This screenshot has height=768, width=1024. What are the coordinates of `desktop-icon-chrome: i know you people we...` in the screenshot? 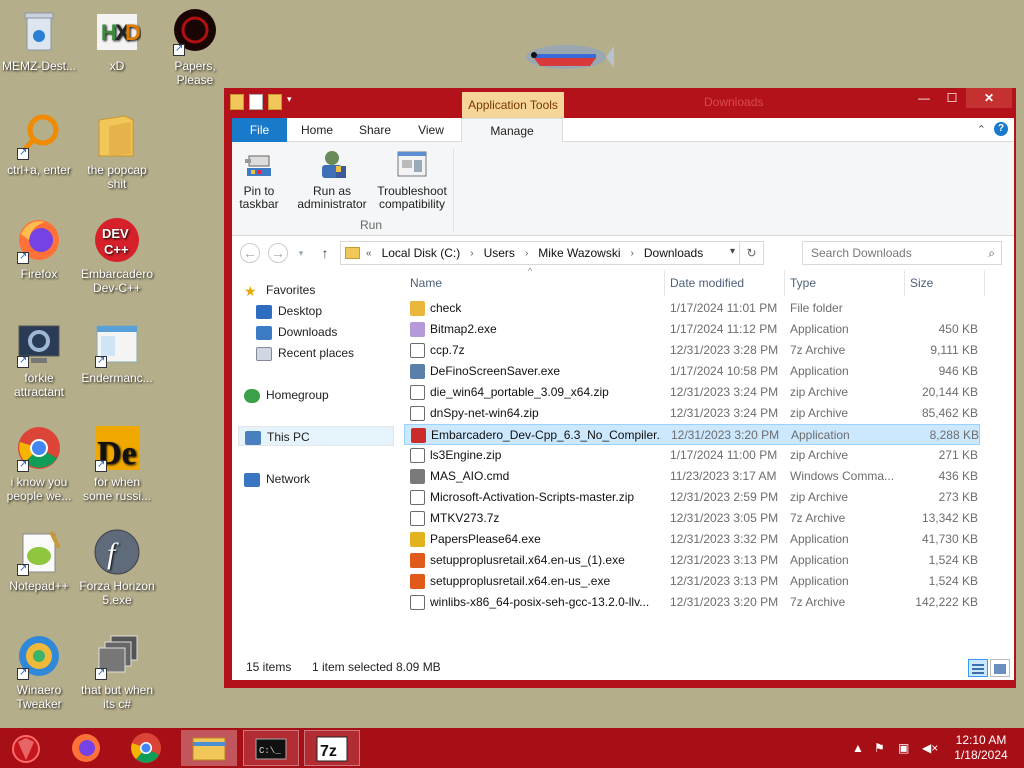 It's located at (39, 463).